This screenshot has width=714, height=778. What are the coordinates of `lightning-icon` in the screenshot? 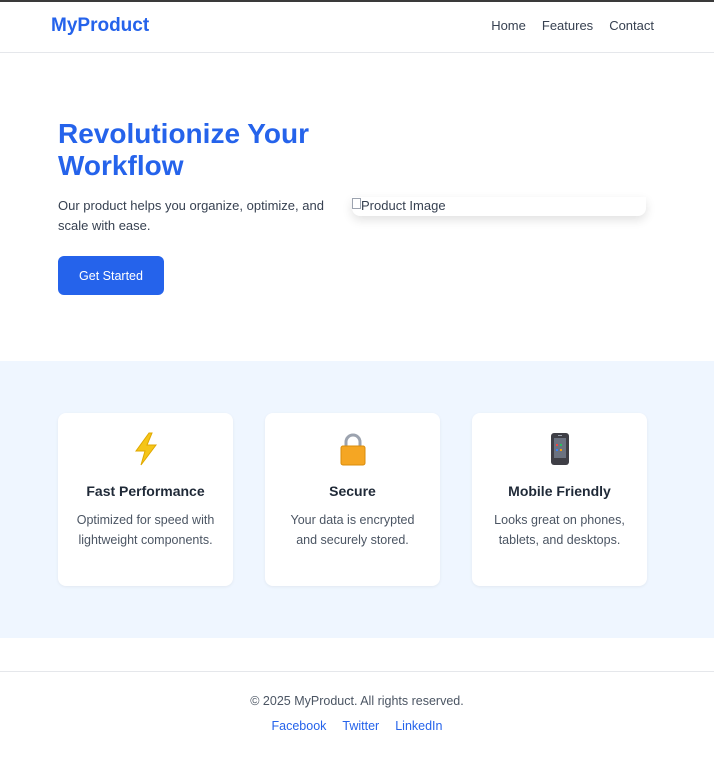 It's located at (145, 449).